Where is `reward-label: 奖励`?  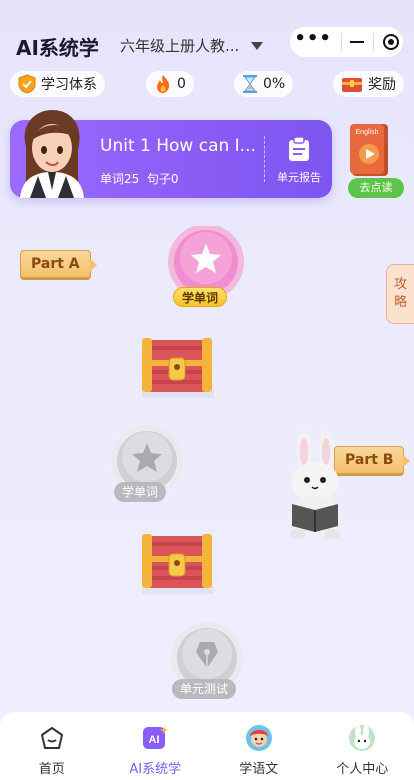 reward-label: 奖励 is located at coordinates (382, 85).